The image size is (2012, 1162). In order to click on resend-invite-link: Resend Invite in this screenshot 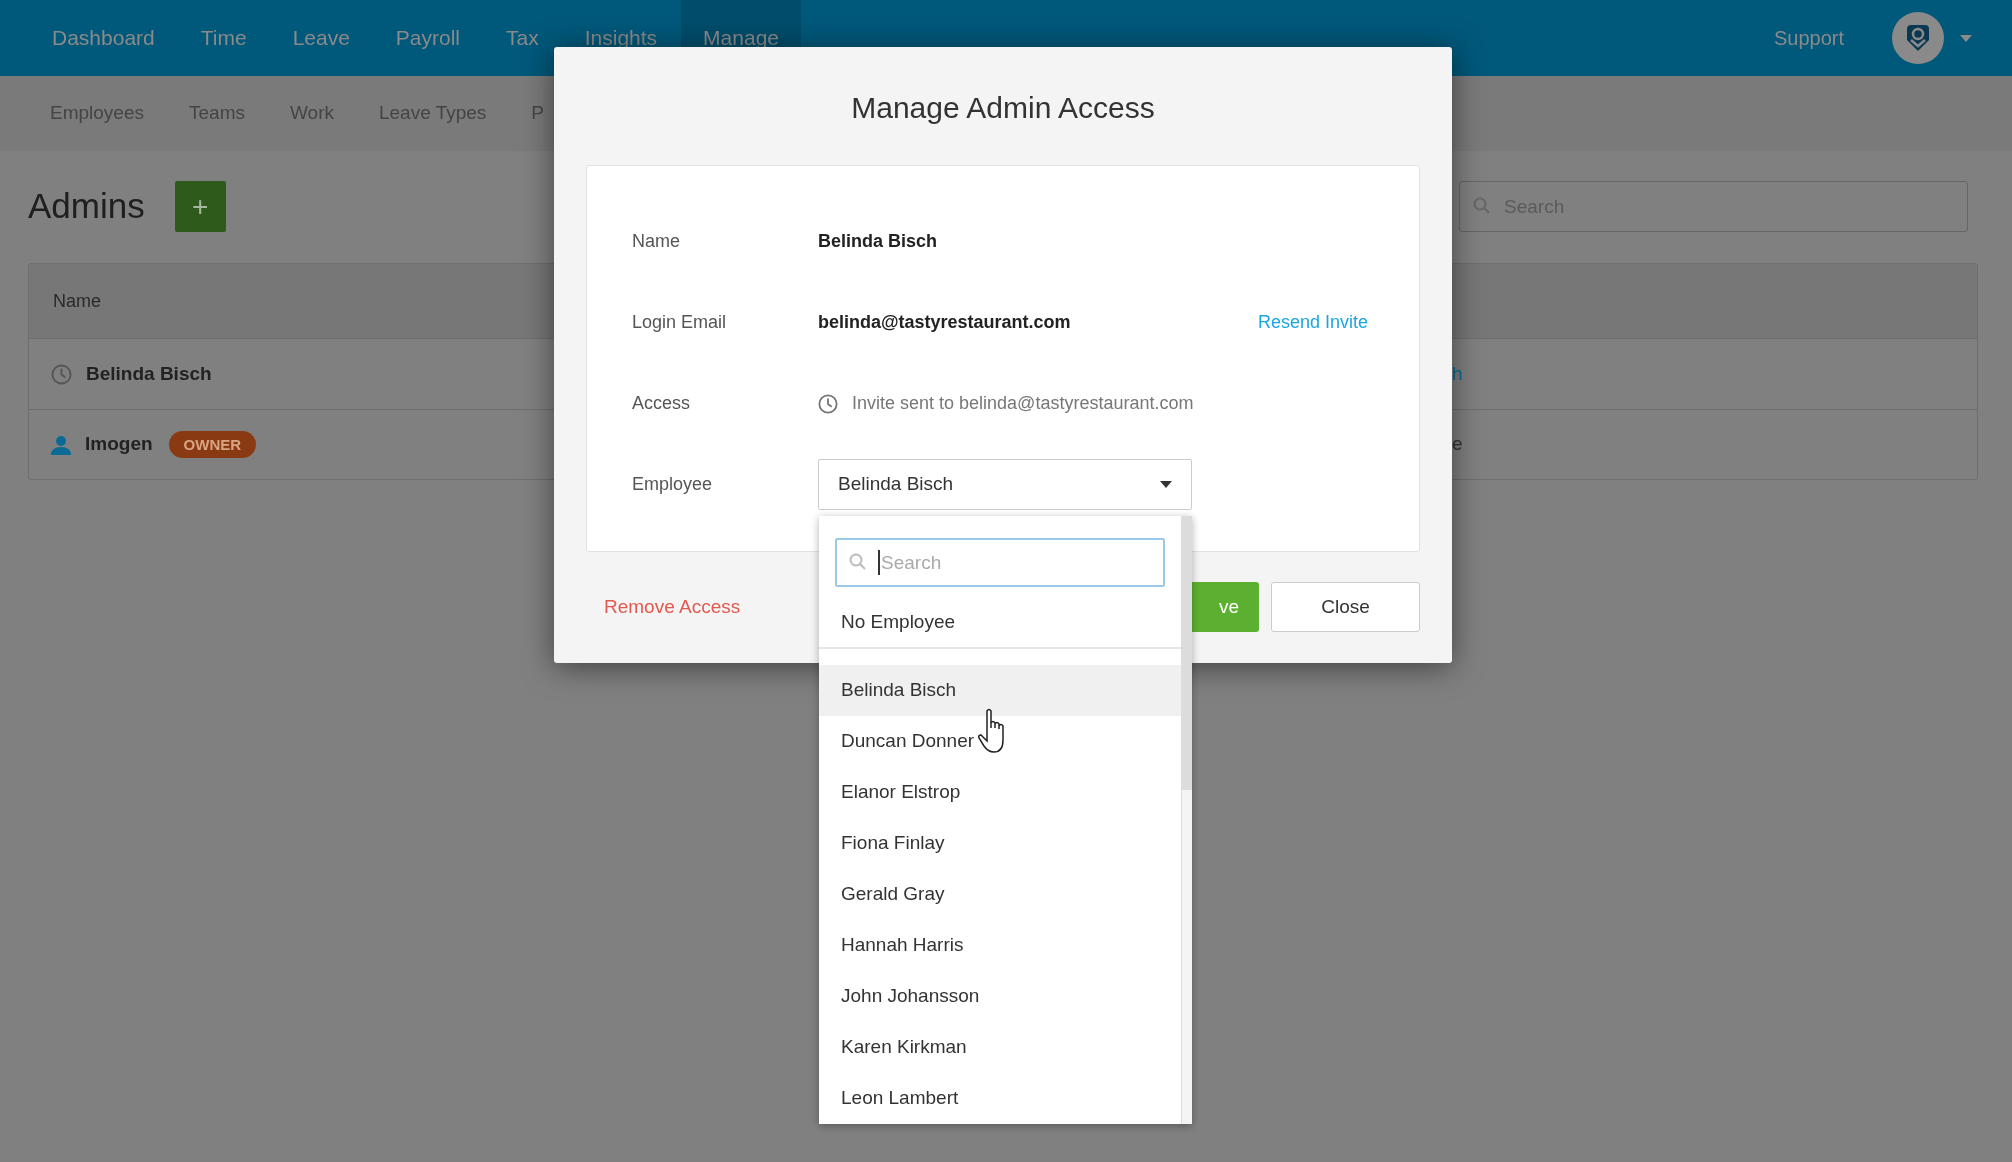, I will do `click(1312, 322)`.